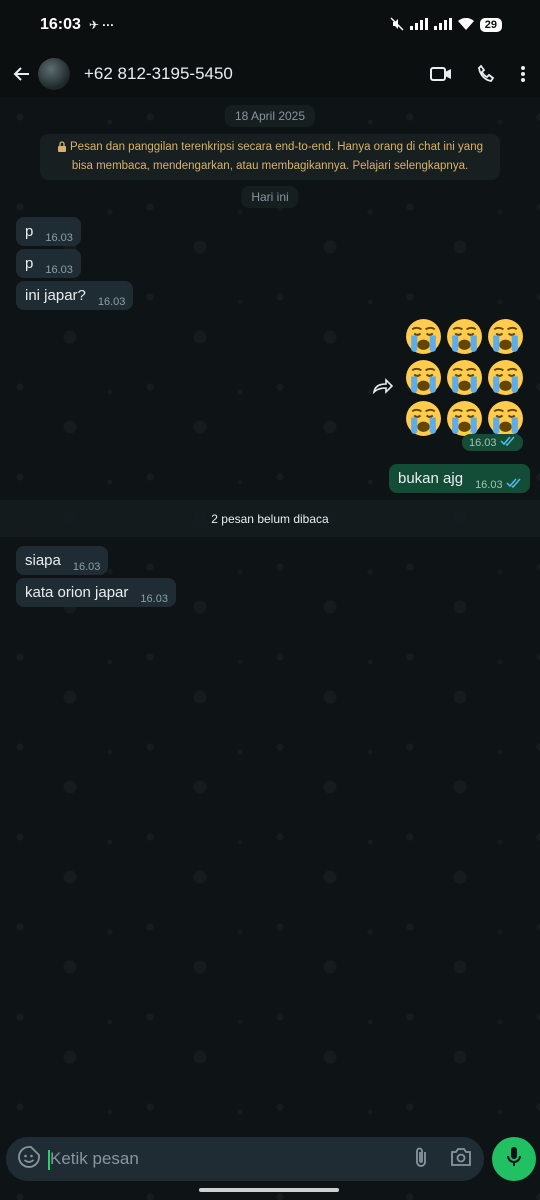 Image resolution: width=540 pixels, height=1200 pixels. I want to click on voice-call-icon, so click(486, 74).